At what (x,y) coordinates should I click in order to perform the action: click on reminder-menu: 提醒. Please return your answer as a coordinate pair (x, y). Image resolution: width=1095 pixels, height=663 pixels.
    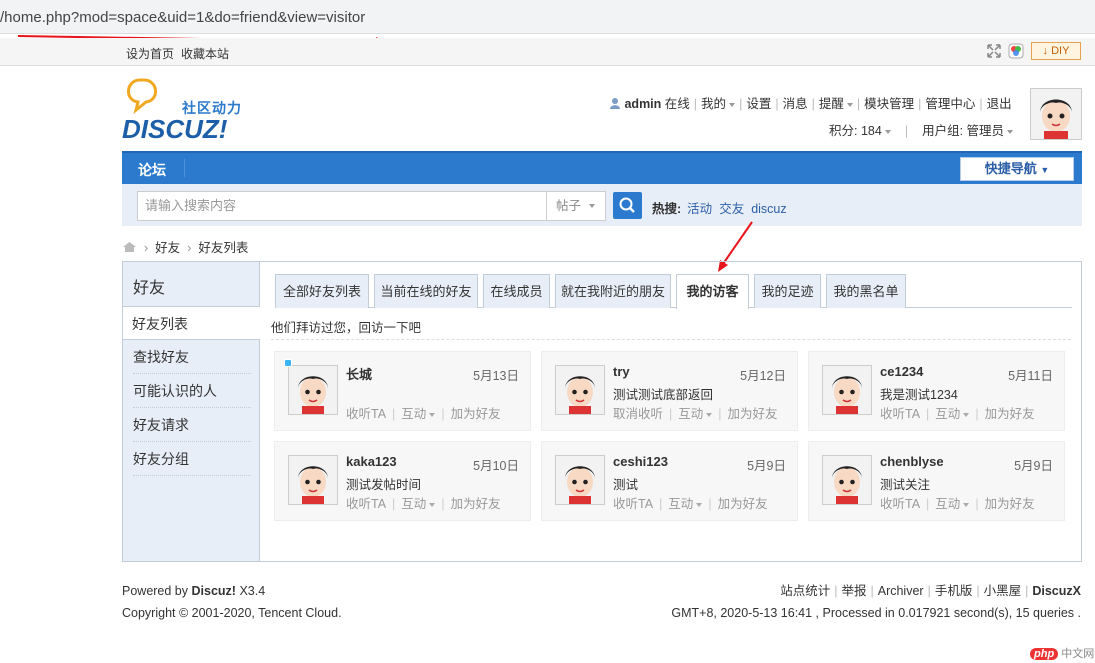
    Looking at the image, I should click on (836, 104).